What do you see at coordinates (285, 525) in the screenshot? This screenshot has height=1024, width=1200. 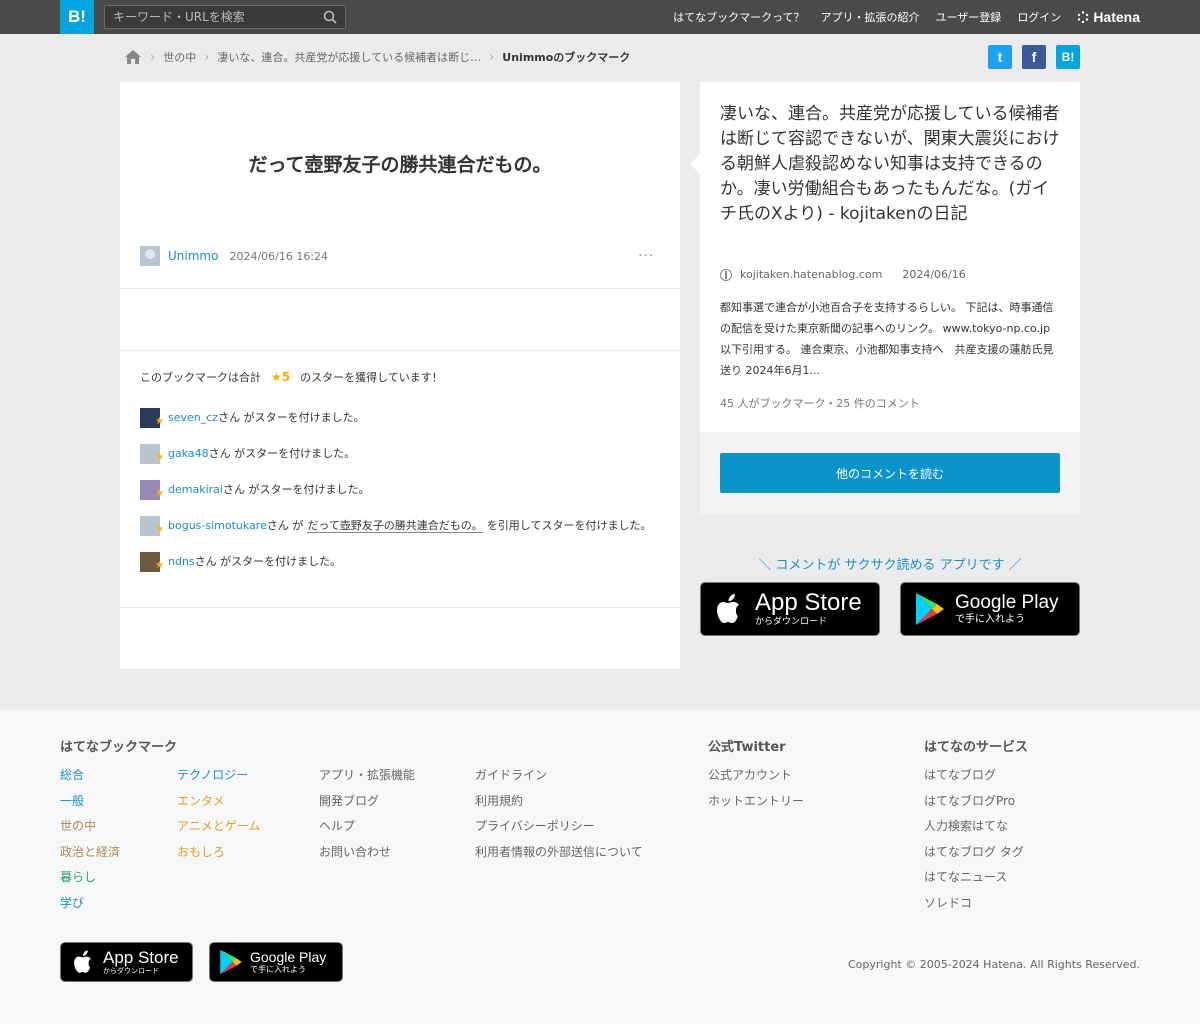 I see `star-text: さん が` at bounding box center [285, 525].